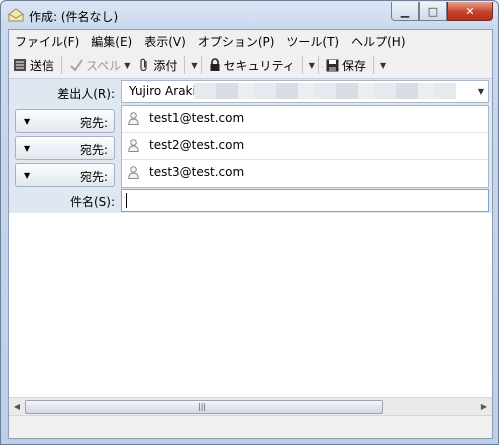  What do you see at coordinates (143, 65) in the screenshot?
I see `paperclip-icon` at bounding box center [143, 65].